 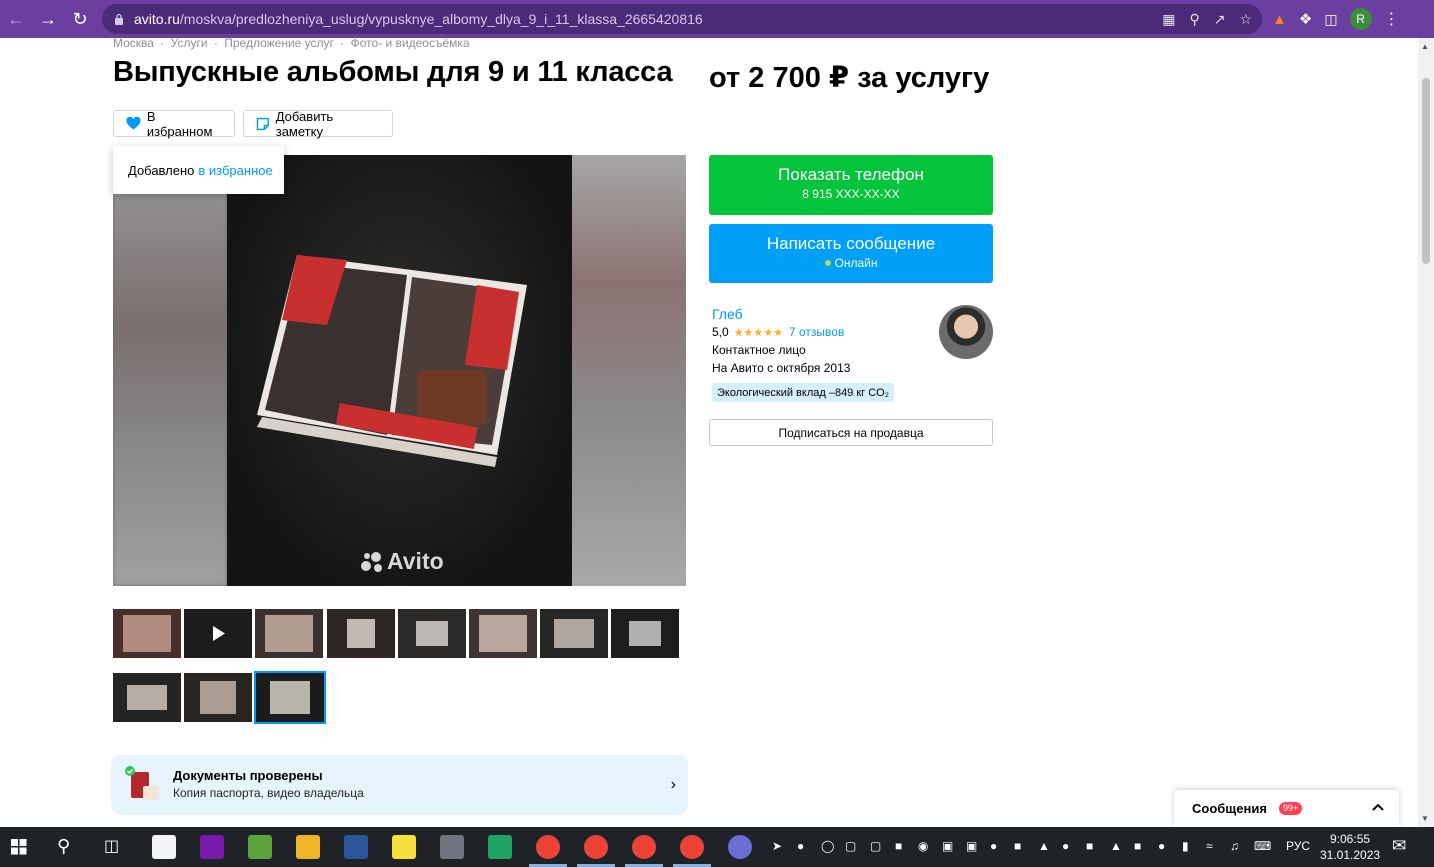 I want to click on reviews-link: 7 отзывов, so click(x=816, y=332).